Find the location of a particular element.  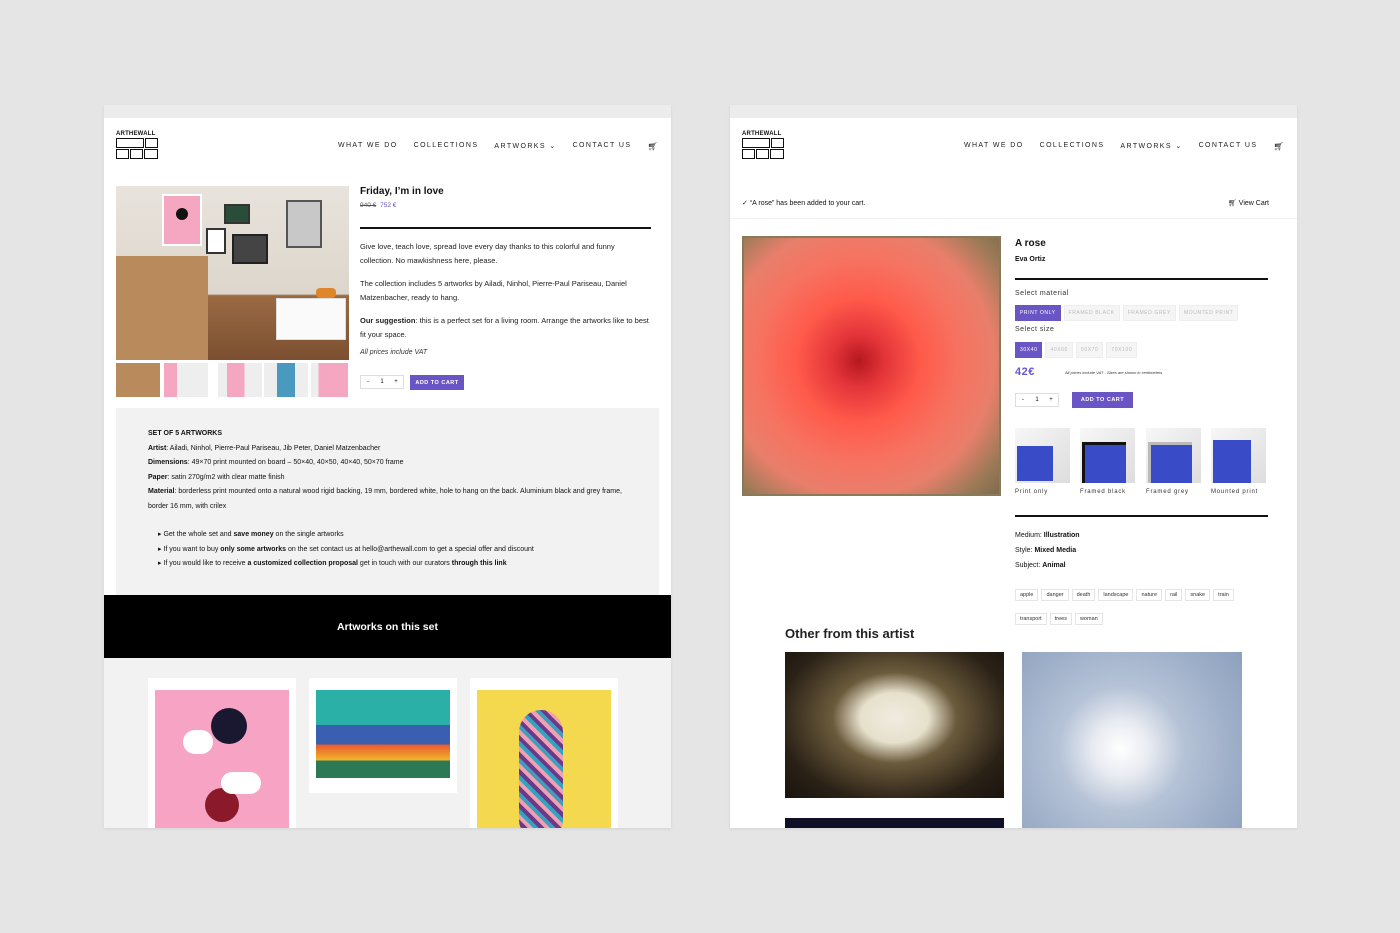

other-from-artist-heading: Other from this artist is located at coordinates (850, 633).